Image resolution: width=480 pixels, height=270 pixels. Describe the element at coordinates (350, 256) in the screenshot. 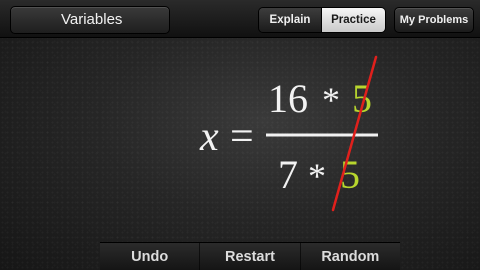

I see `random-button: Random` at that location.